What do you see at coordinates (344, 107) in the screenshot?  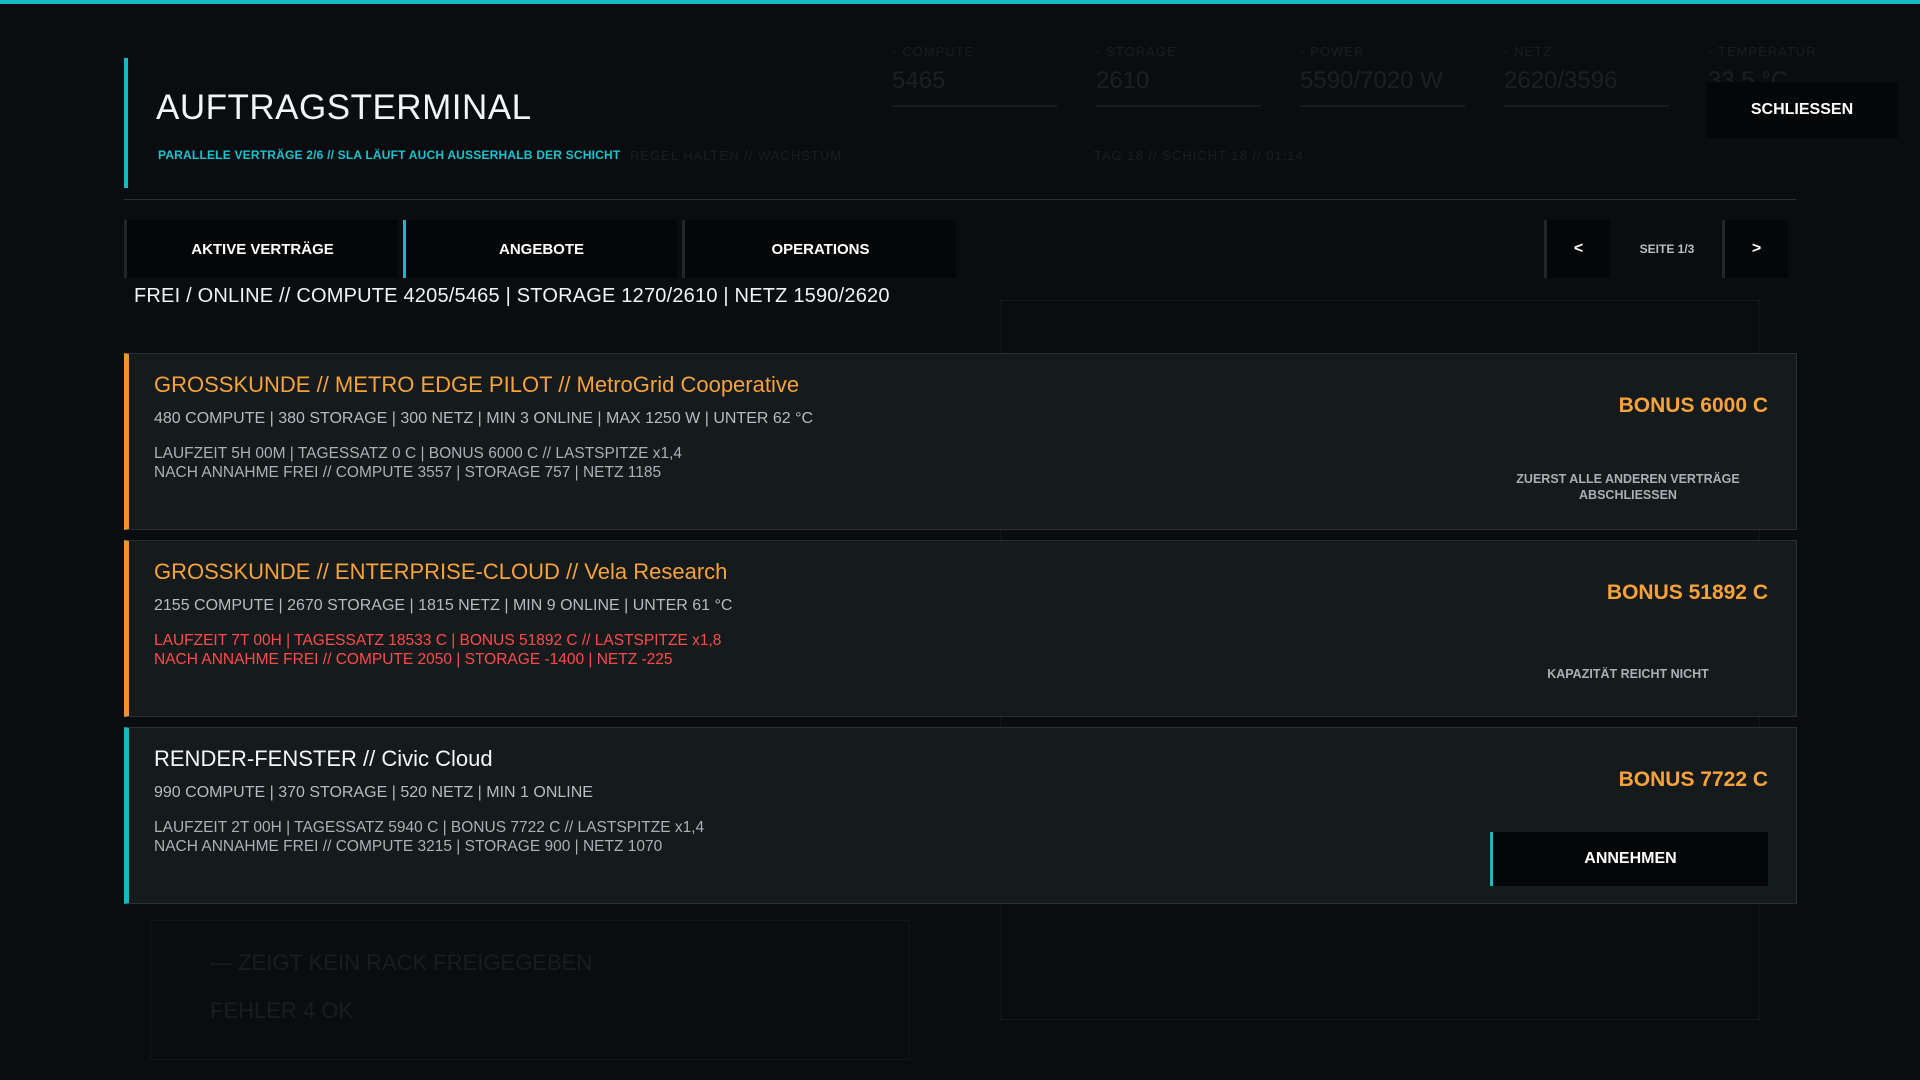 I see `page-title: AUFTRAGSTERMINAL` at bounding box center [344, 107].